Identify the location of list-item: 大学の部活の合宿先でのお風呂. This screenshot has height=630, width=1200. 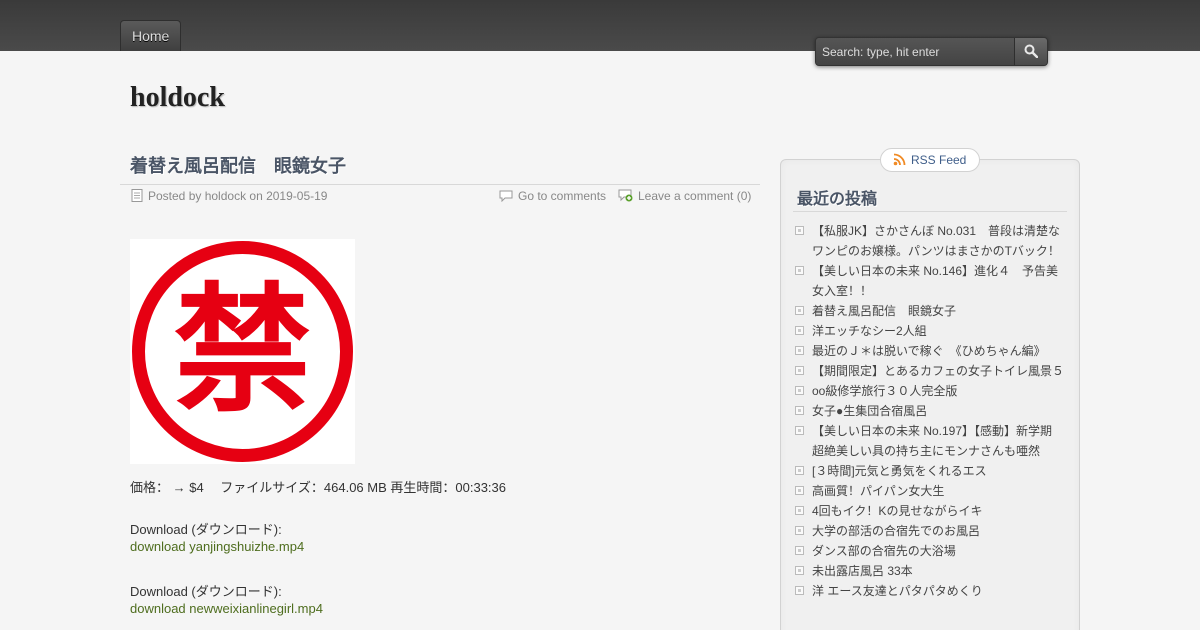
(931, 531).